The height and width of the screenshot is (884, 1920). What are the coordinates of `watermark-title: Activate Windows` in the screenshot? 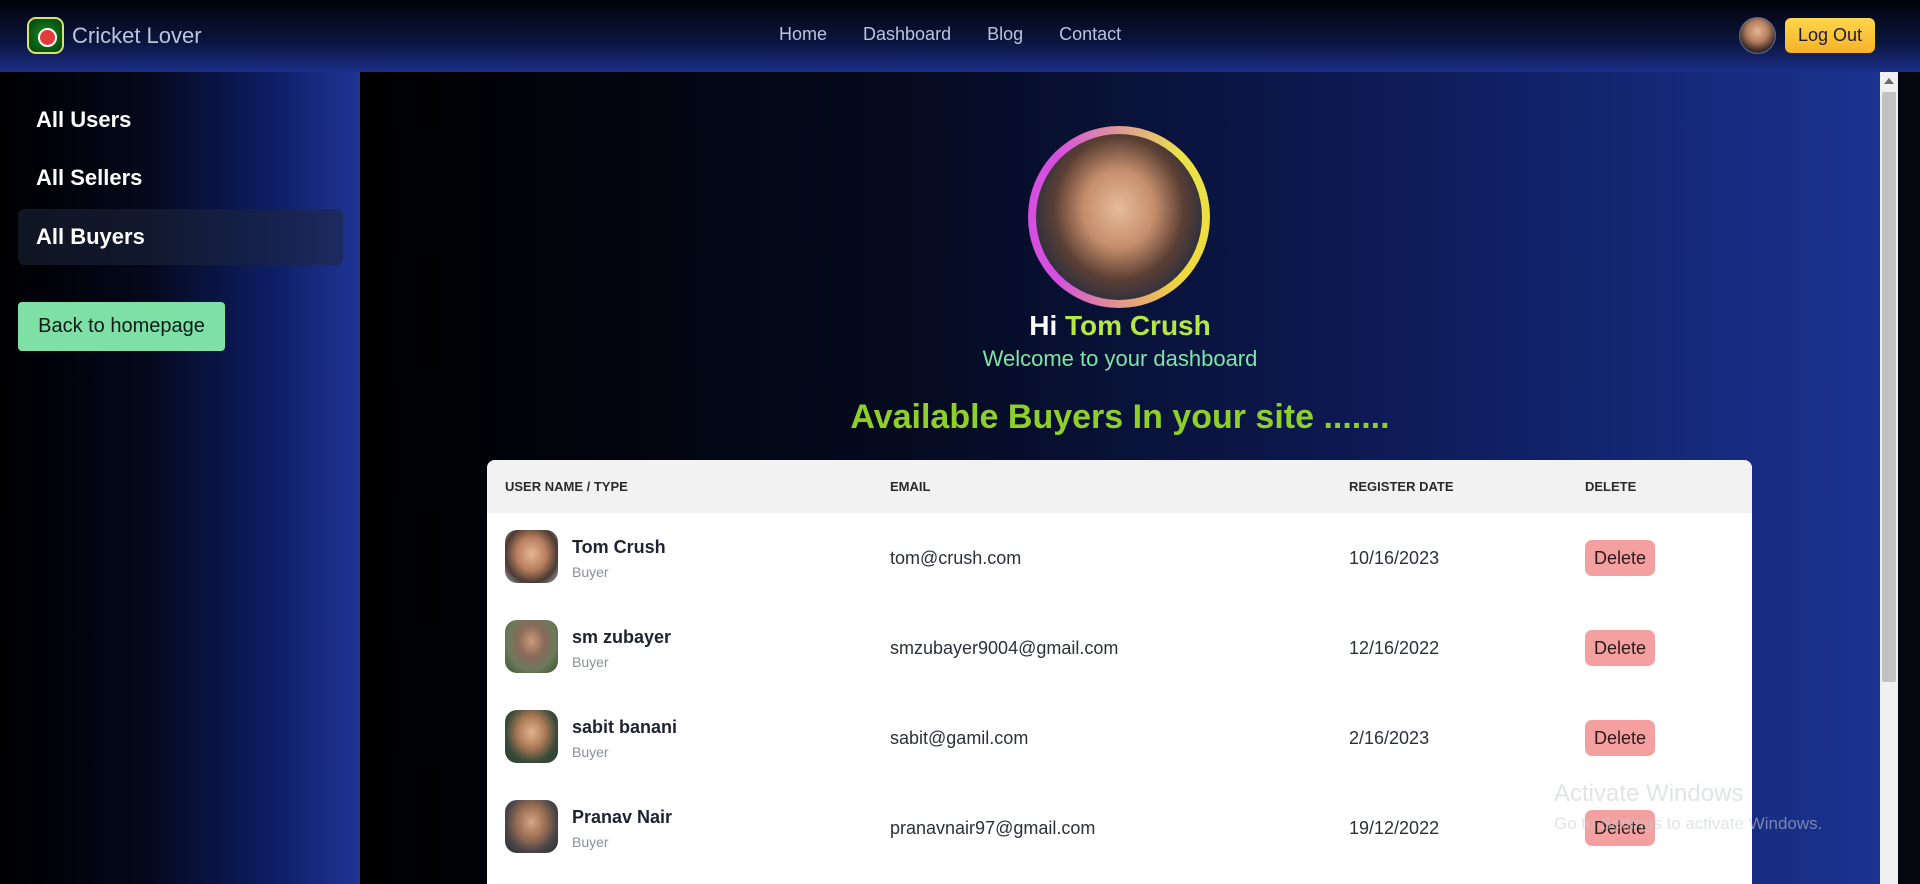 It's located at (1649, 793).